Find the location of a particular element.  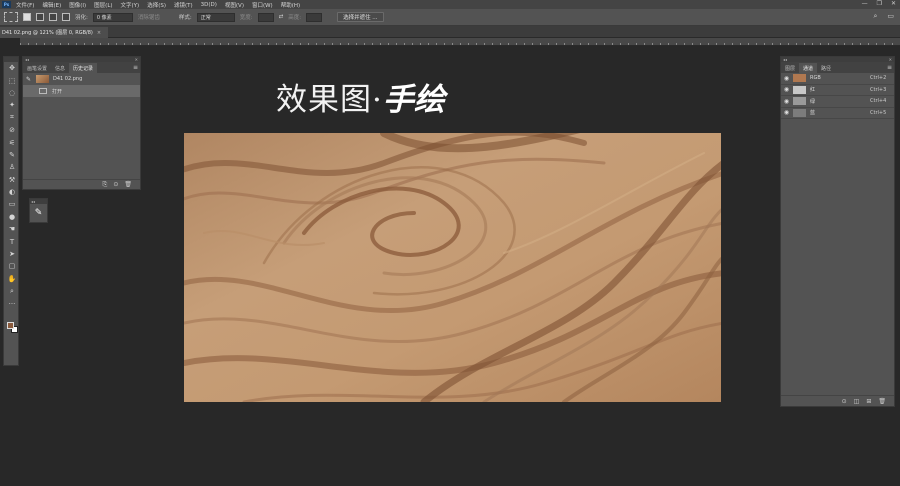

document-tab-bar: D41 02.png @ 121% (图层 0, RGB/8) × is located at coordinates (450, 32).